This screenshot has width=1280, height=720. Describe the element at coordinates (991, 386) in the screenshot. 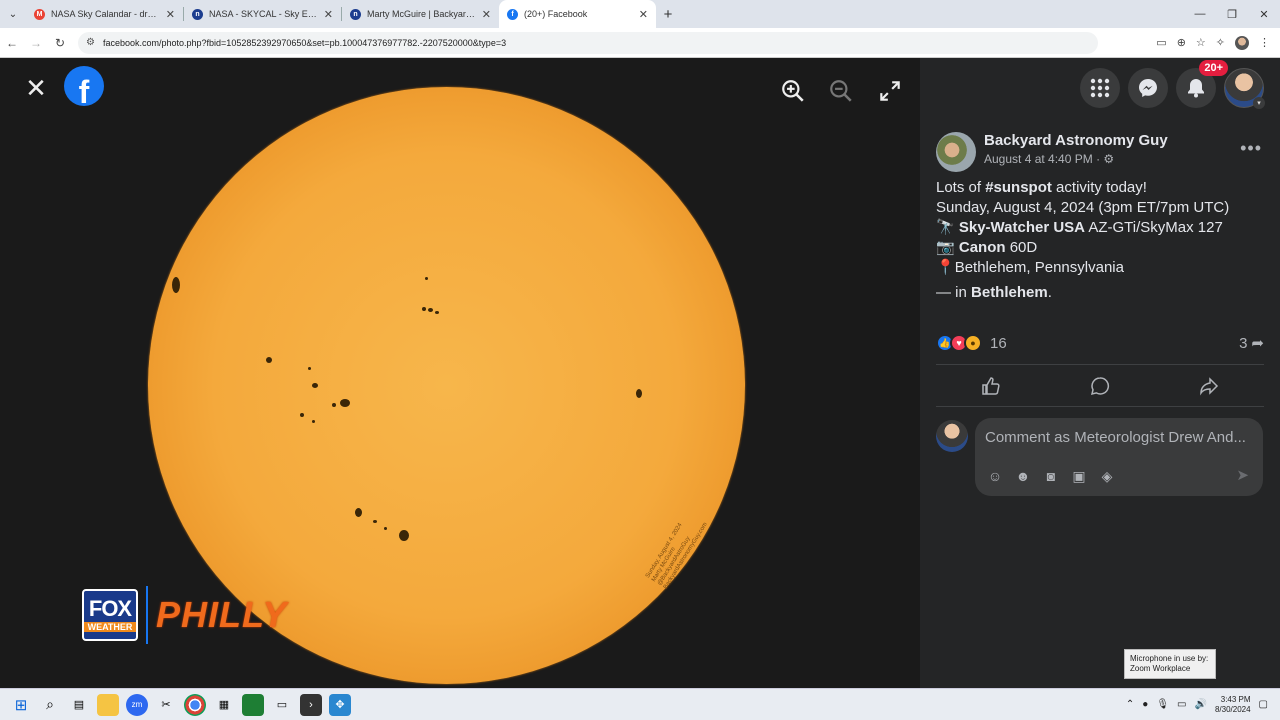

I see `like-button` at that location.